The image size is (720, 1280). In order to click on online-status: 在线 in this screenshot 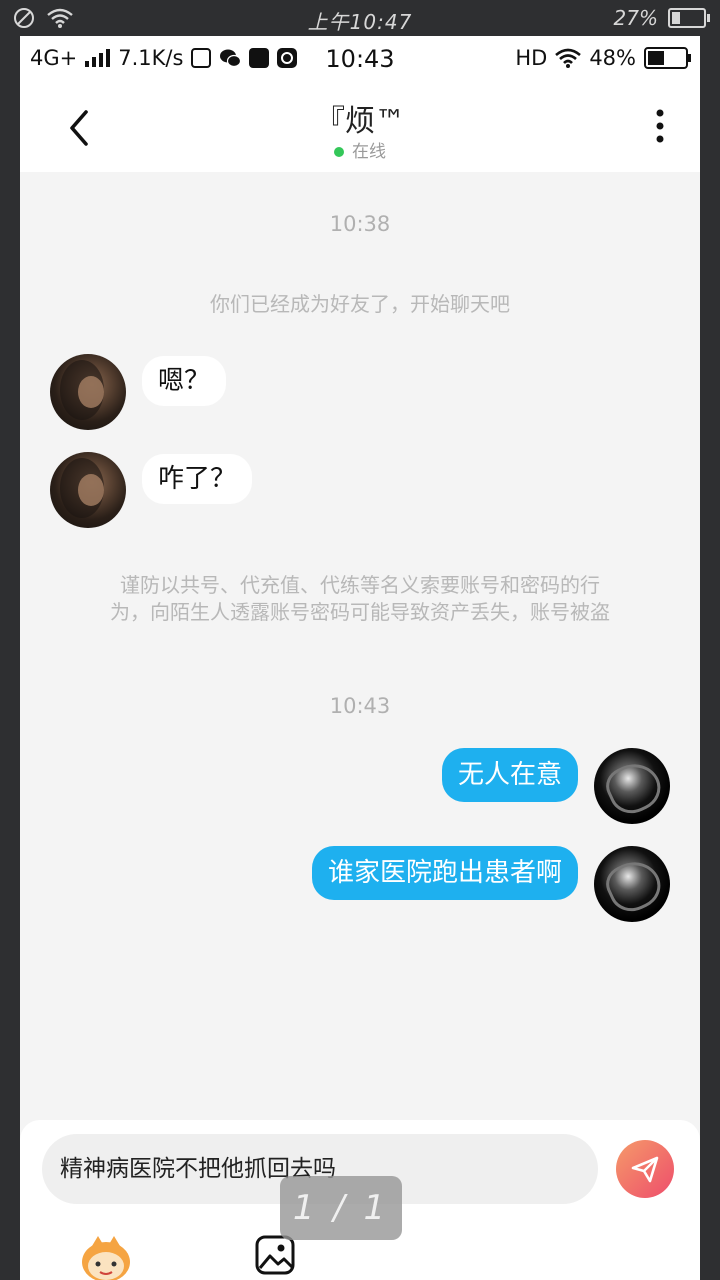, I will do `click(360, 149)`.